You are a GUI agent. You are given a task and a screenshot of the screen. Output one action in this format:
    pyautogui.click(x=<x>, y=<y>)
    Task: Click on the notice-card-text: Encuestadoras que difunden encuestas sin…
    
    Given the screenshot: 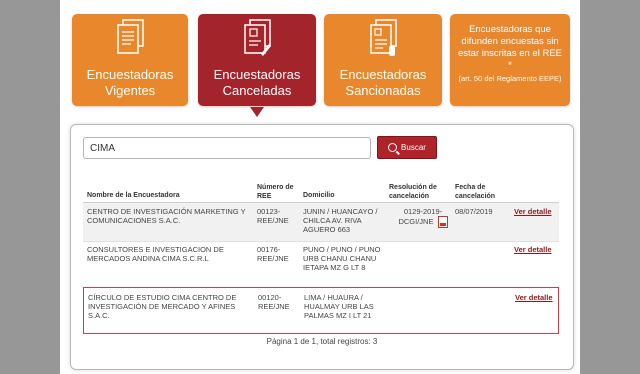 What is the action you would take?
    pyautogui.click(x=510, y=54)
    